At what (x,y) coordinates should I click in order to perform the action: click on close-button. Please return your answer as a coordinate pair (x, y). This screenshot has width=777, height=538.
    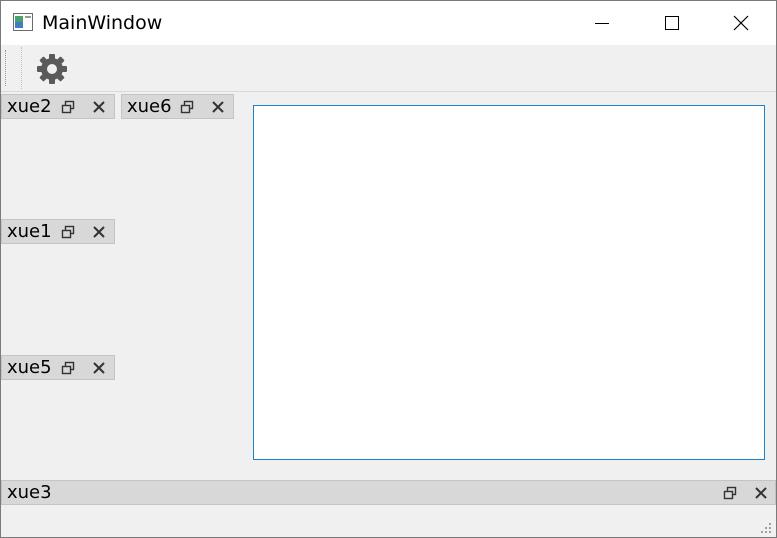
    Looking at the image, I should click on (741, 23).